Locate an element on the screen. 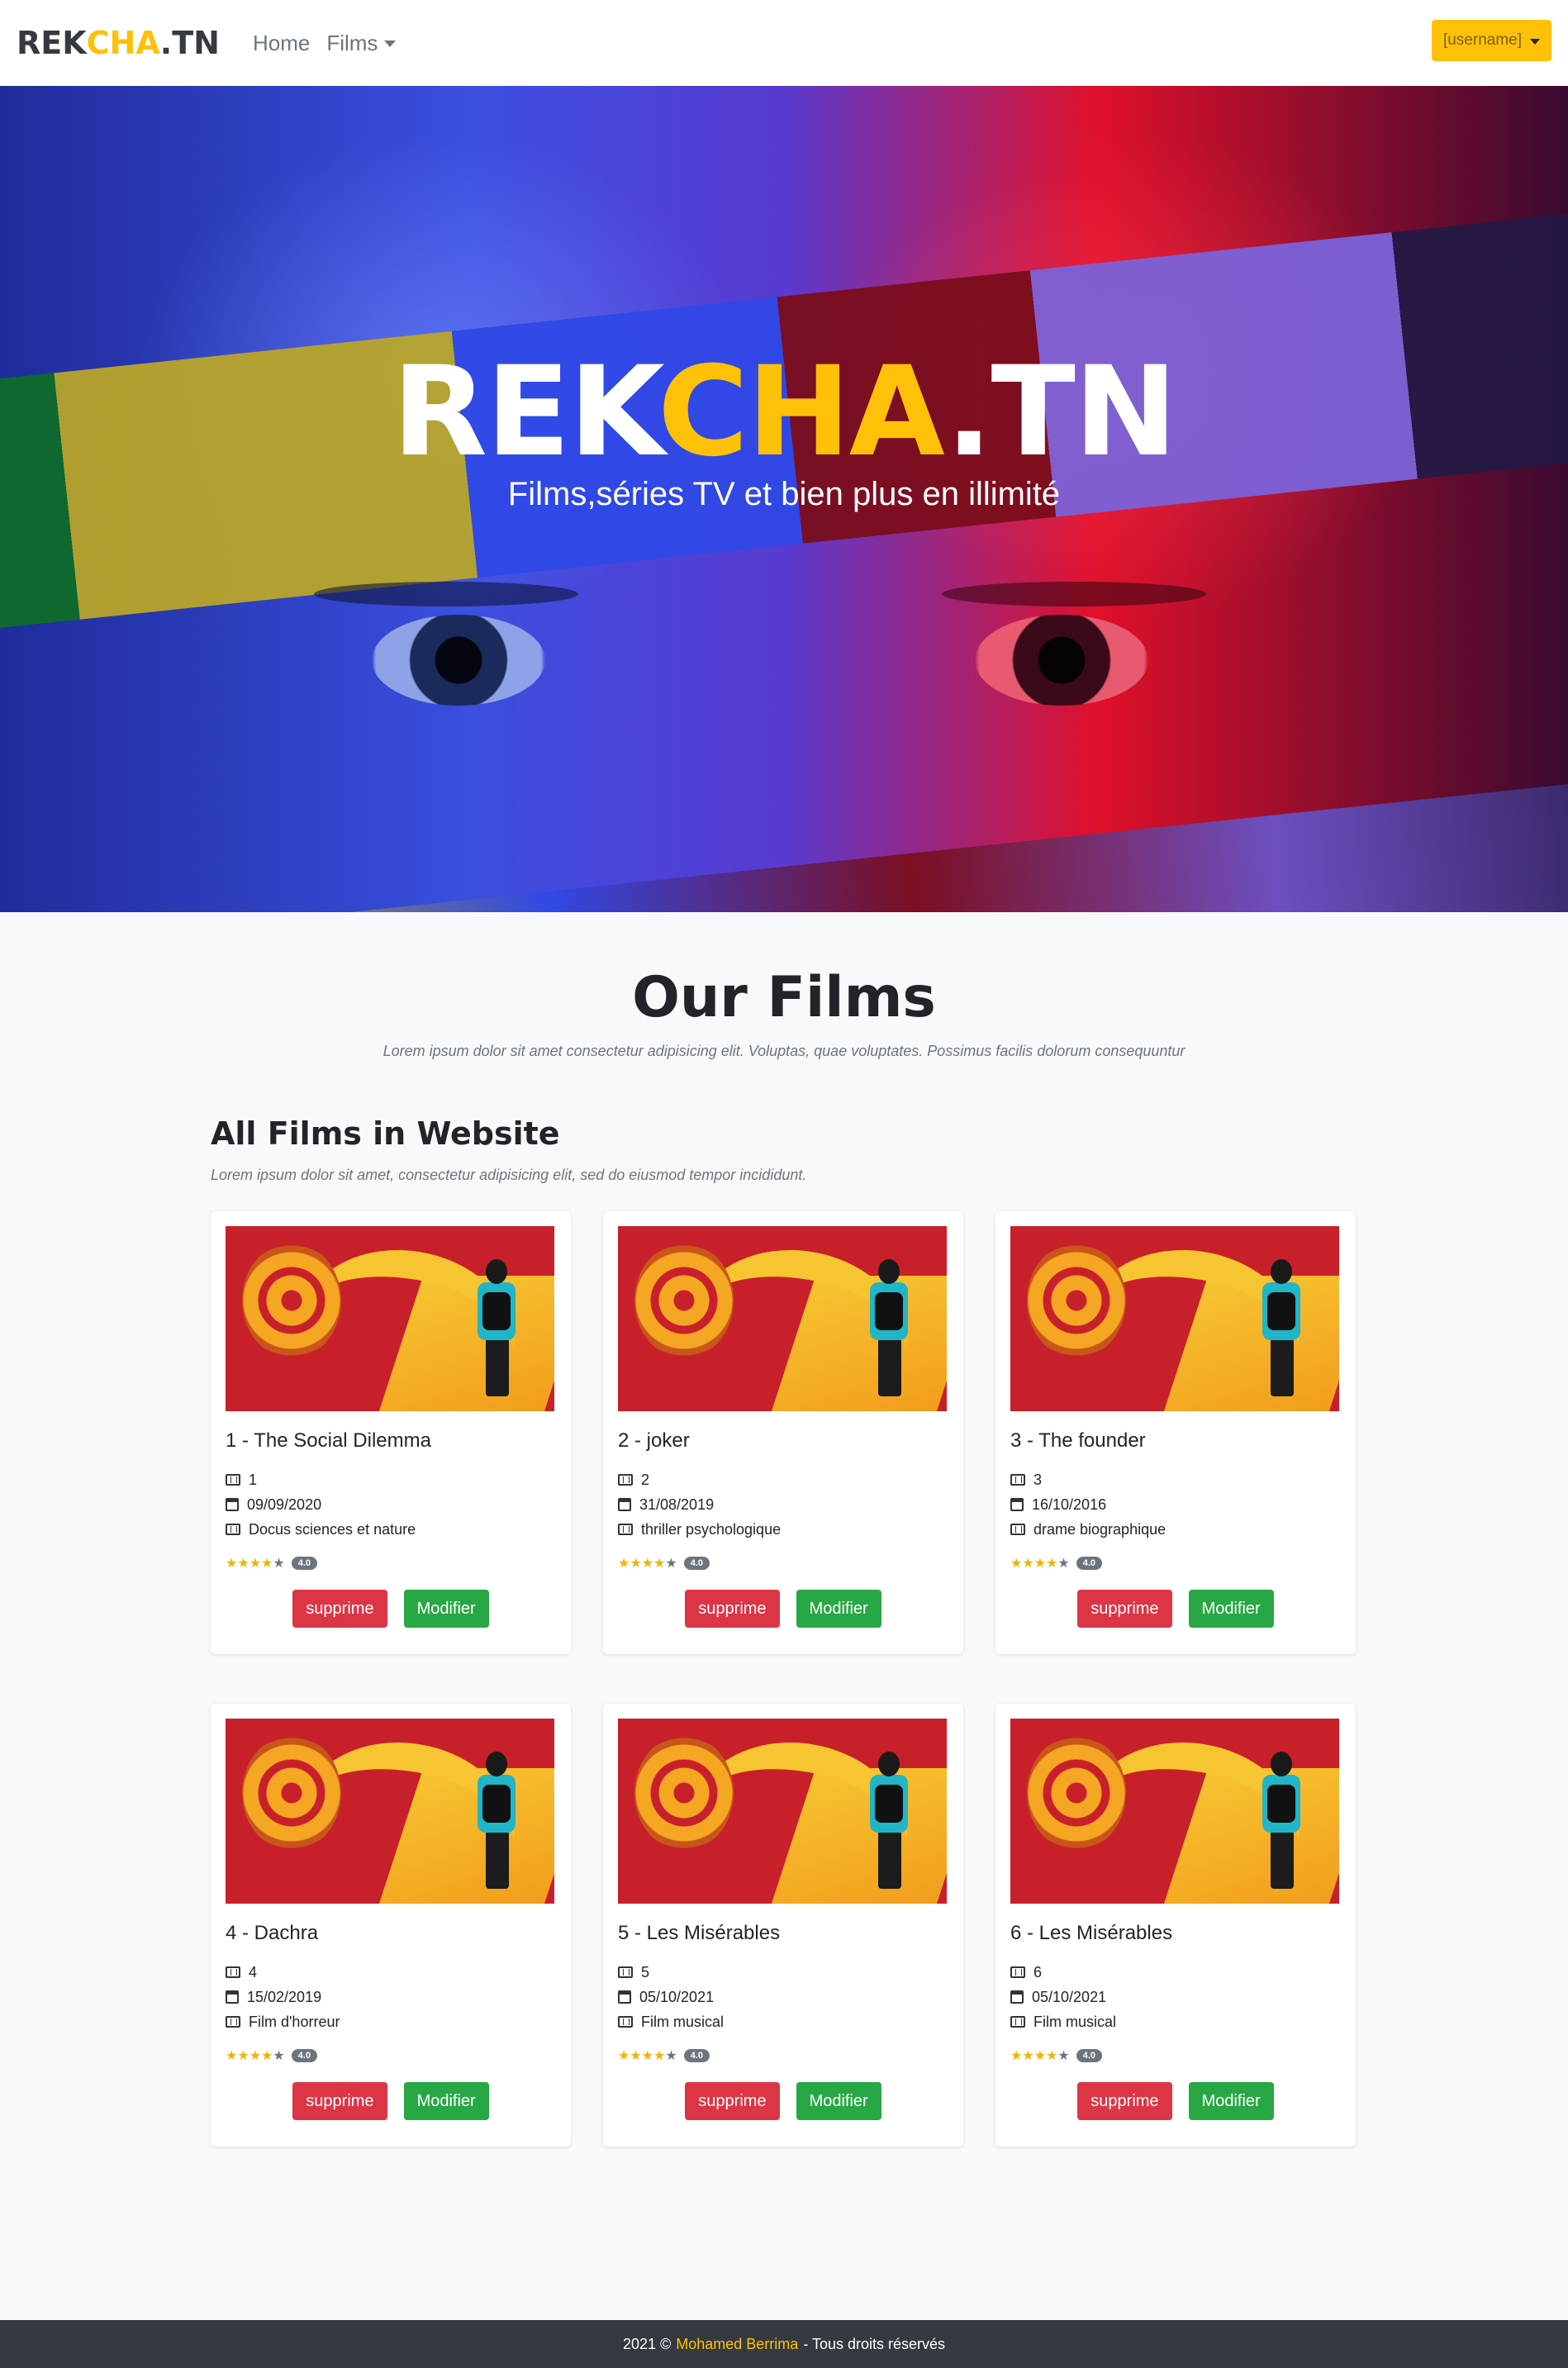  film-id: 2 is located at coordinates (646, 1480).